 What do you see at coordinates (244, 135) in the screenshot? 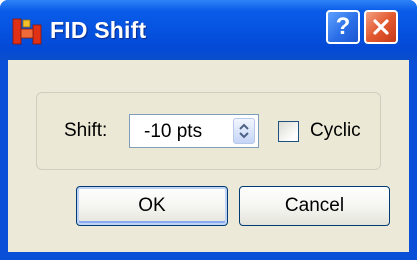
I see `spin-down-icon` at bounding box center [244, 135].